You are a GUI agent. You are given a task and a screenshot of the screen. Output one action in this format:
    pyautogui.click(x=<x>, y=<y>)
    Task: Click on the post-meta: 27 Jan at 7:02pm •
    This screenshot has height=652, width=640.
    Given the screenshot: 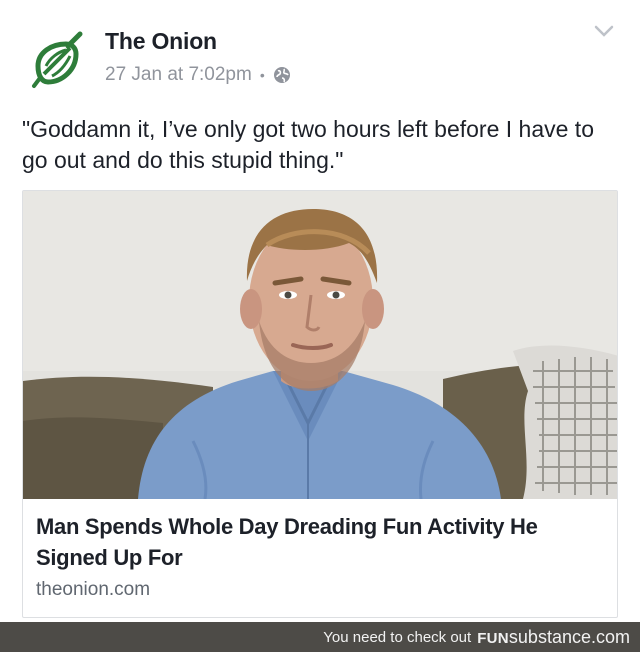 What is the action you would take?
    pyautogui.click(x=198, y=75)
    